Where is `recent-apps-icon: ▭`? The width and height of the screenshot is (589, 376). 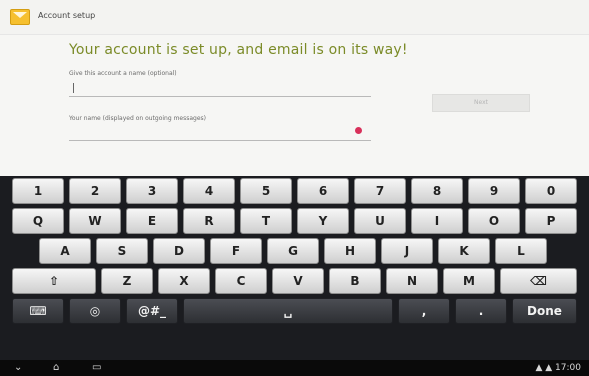 recent-apps-icon: ▭ is located at coordinates (96, 368).